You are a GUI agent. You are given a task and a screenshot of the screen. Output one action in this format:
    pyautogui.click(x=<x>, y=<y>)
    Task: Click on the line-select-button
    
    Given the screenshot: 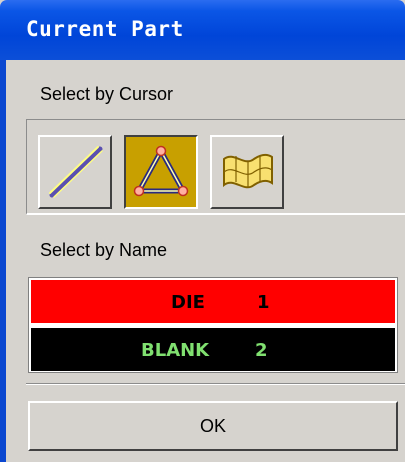 What is the action you would take?
    pyautogui.click(x=75, y=172)
    